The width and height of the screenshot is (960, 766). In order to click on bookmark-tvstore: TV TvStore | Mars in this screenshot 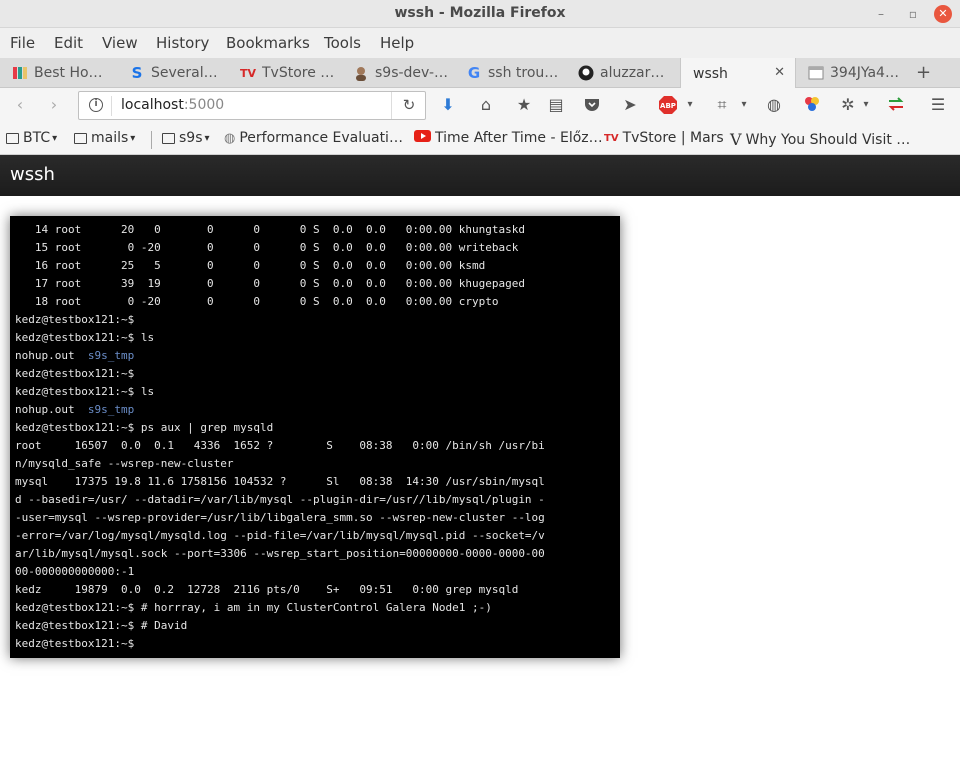, I will do `click(664, 138)`.